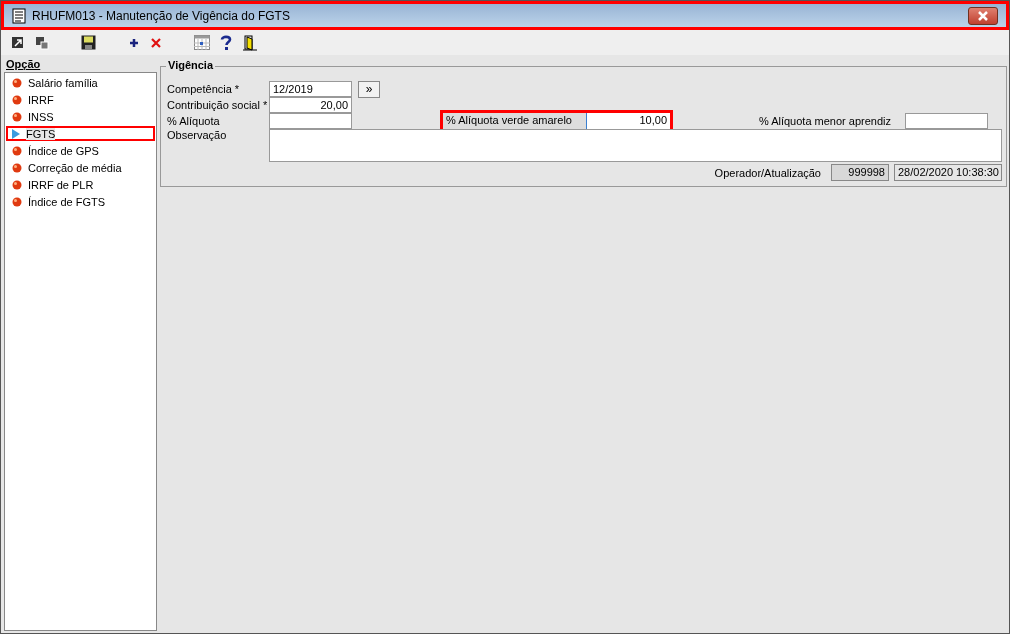 The height and width of the screenshot is (639, 1017). What do you see at coordinates (191, 65) in the screenshot?
I see `group-title: Vigência` at bounding box center [191, 65].